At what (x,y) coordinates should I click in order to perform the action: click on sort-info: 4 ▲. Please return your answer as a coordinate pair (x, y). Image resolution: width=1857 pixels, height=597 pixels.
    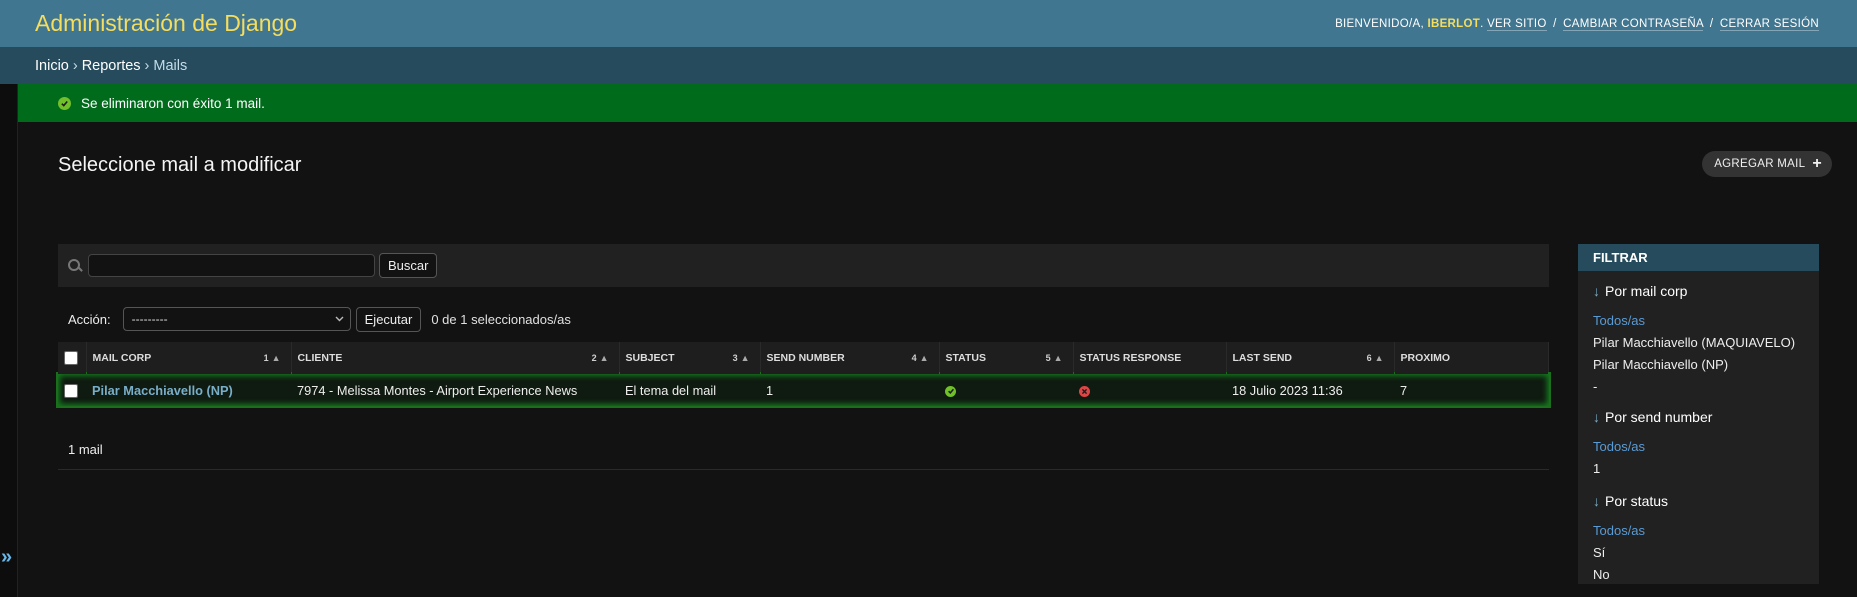
    Looking at the image, I should click on (920, 358).